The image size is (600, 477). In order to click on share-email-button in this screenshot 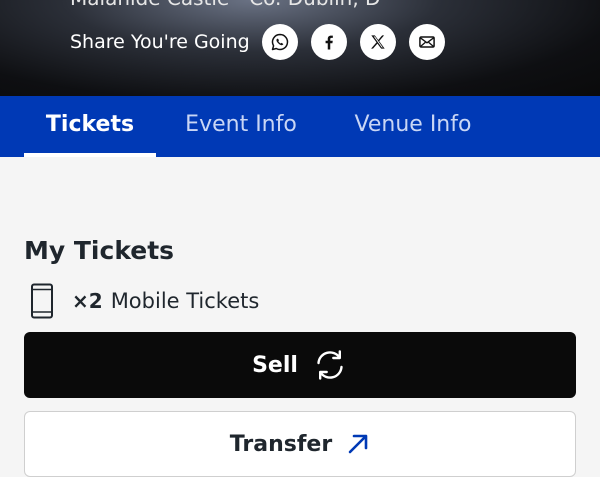, I will do `click(426, 42)`.